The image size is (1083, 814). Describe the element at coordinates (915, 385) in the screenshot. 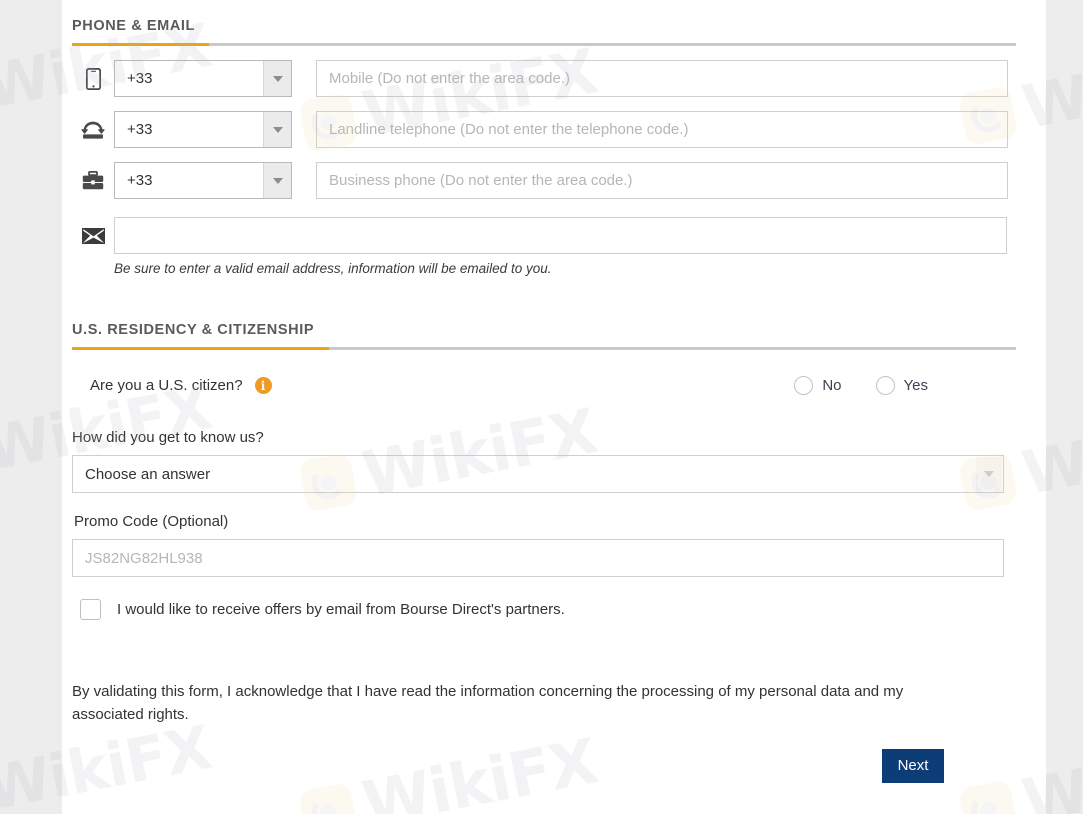

I see `radio-label-yes: Yes` at that location.